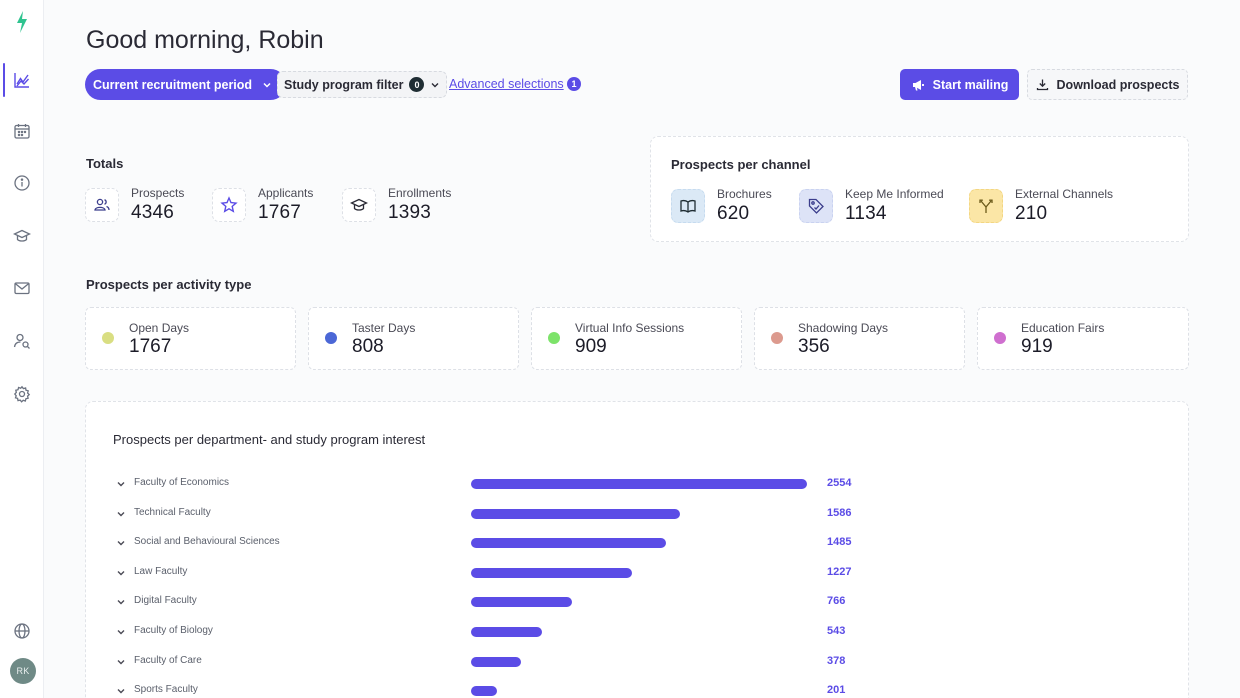 The height and width of the screenshot is (698, 1240). I want to click on recruitment-period-dropdown: Current recruitment period, so click(186, 84).